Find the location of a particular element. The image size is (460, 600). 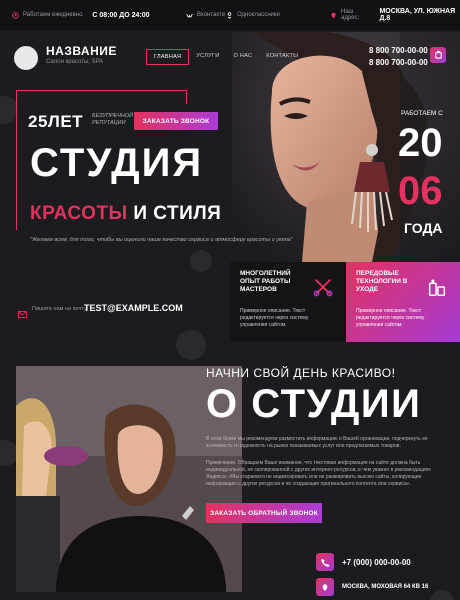

nav-contacts: КОНТАКТЫ is located at coordinates (282, 57).